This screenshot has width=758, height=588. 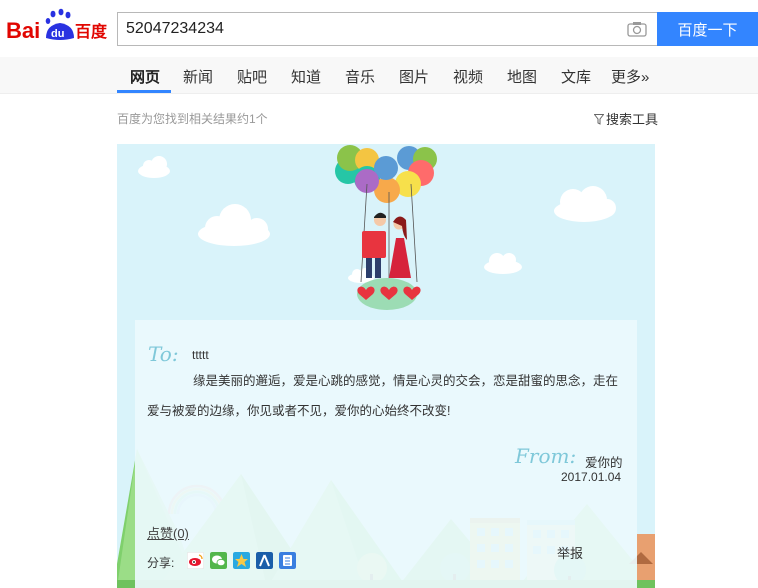 I want to click on search-input, so click(x=368, y=29).